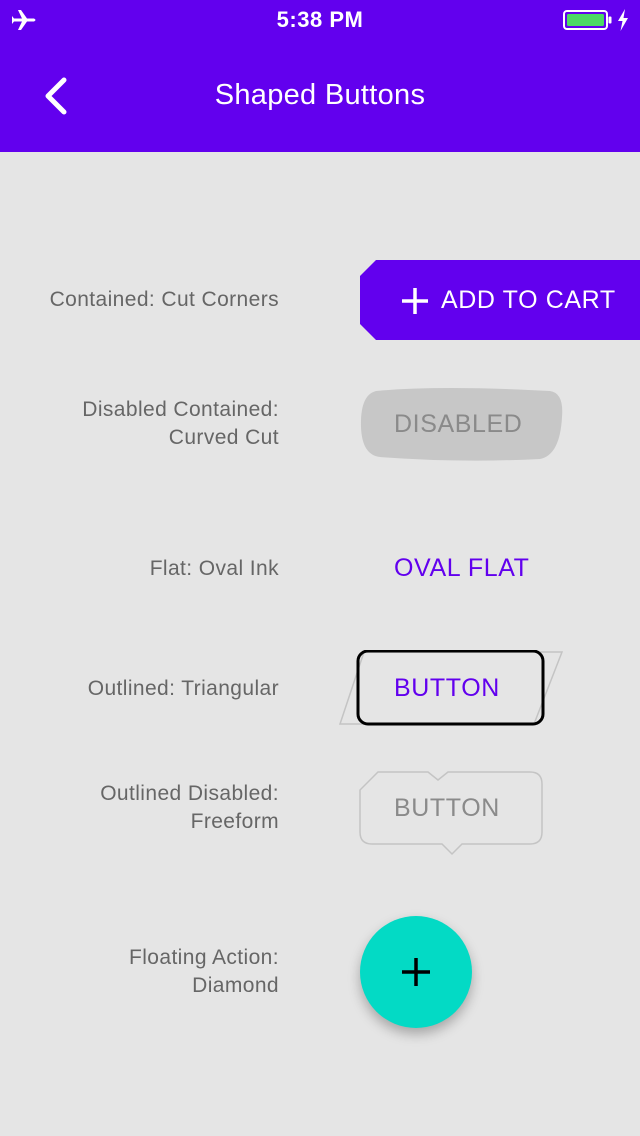  Describe the element at coordinates (462, 568) in the screenshot. I see `oval-flat-button: OVAL FLAT` at that location.